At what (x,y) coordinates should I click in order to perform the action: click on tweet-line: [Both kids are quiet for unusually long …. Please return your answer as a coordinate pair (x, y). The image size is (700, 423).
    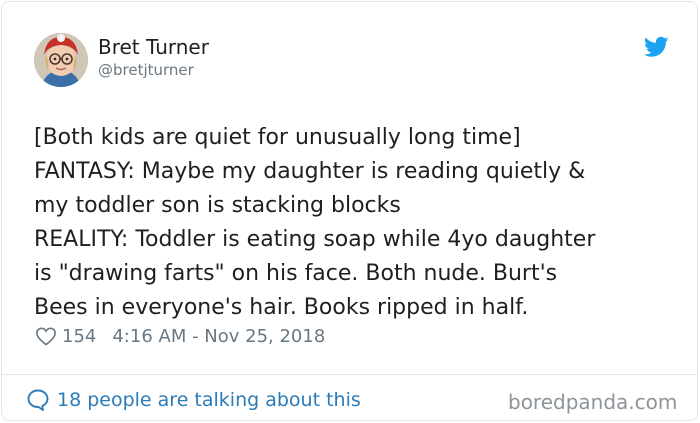
    Looking at the image, I should click on (277, 137).